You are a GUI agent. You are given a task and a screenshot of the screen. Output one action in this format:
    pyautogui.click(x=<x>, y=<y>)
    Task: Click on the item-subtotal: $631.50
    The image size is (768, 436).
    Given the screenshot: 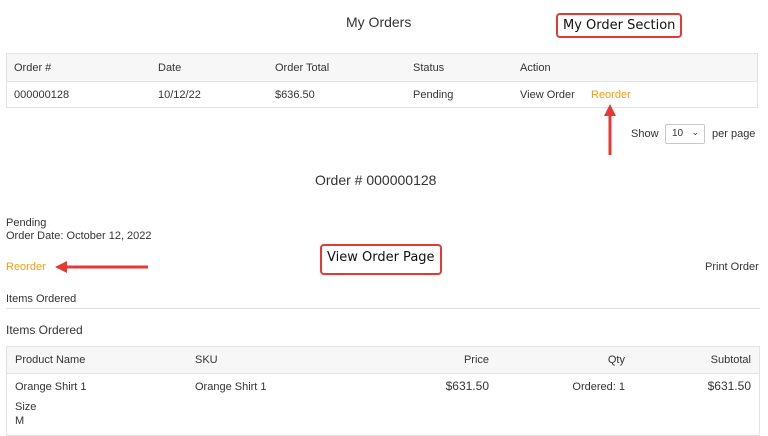 What is the action you would take?
    pyautogui.click(x=729, y=386)
    